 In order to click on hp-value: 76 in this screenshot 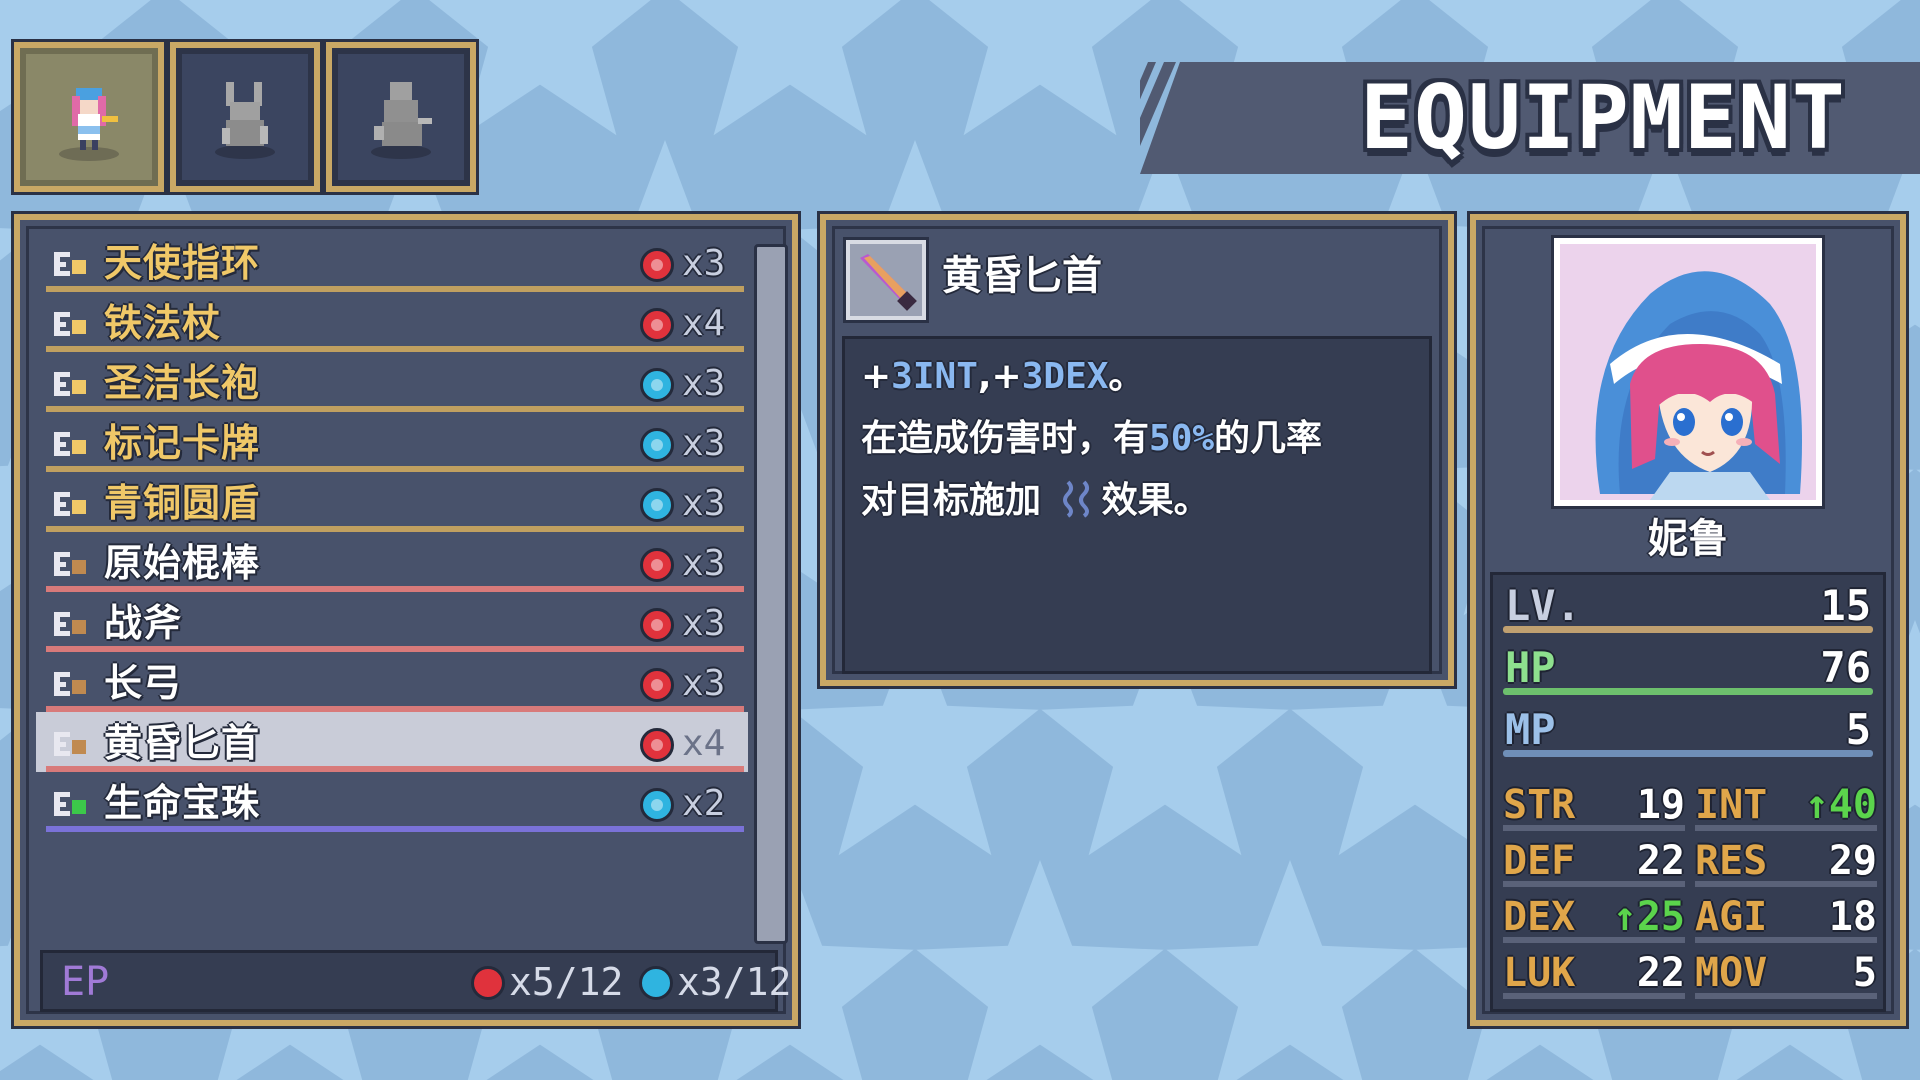, I will do `click(1845, 667)`.